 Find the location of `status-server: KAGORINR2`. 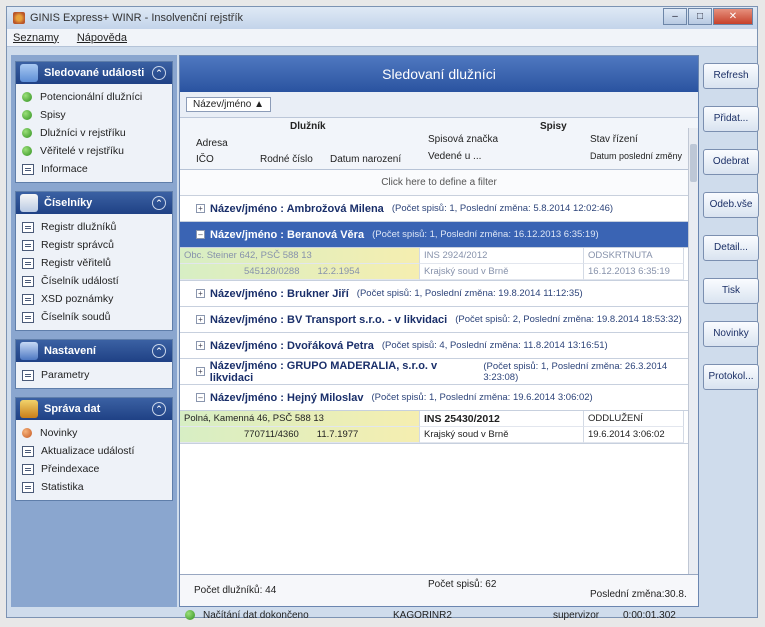

status-server: KAGORINR2 is located at coordinates (422, 615).